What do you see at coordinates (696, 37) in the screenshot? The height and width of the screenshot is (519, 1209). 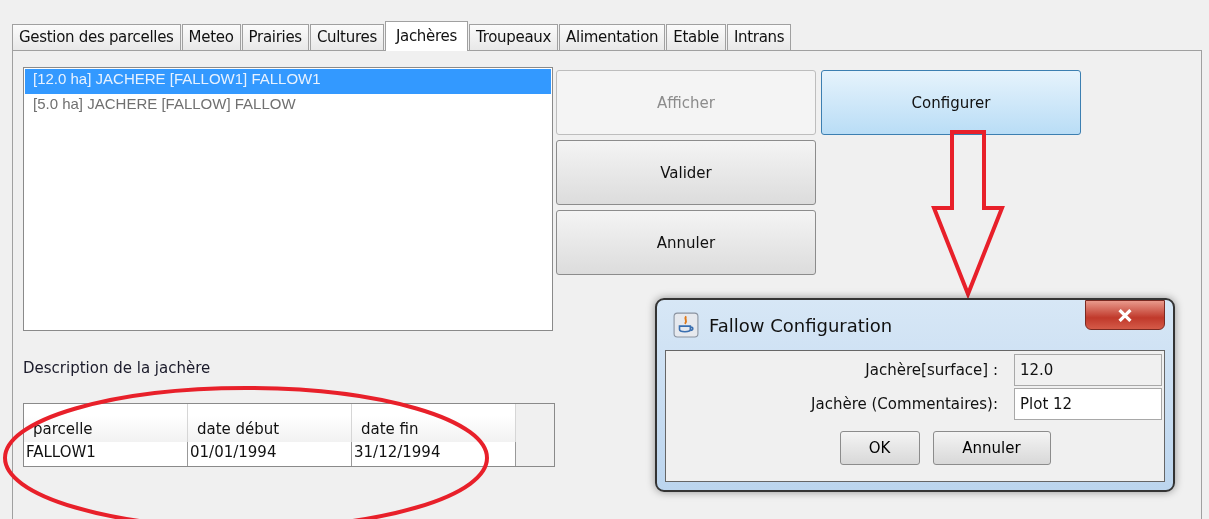 I see `tab: Etable` at bounding box center [696, 37].